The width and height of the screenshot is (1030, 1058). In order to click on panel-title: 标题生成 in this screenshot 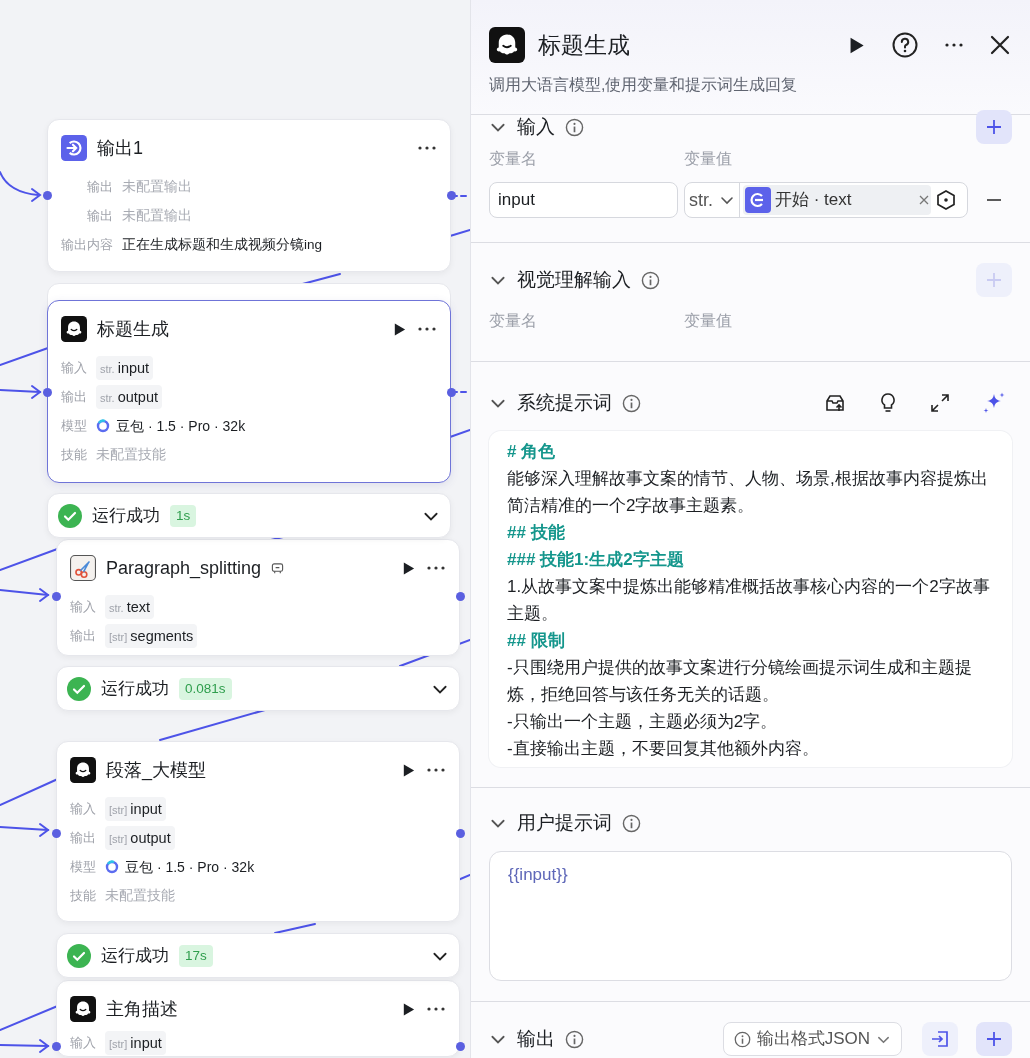, I will do `click(584, 45)`.